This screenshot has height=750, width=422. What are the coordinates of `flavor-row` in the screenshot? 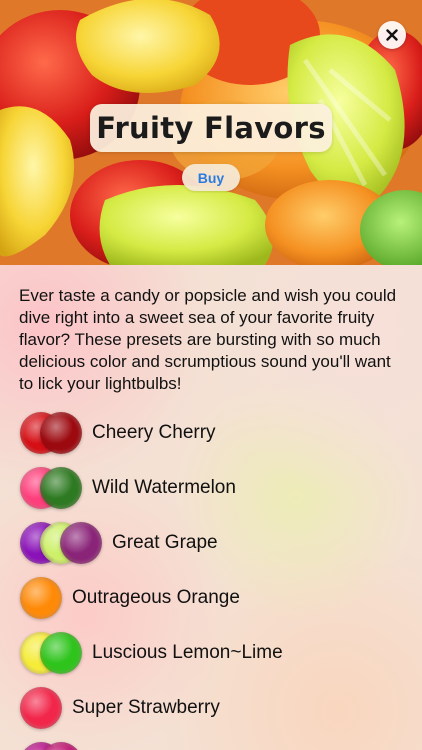 It's located at (56, 745).